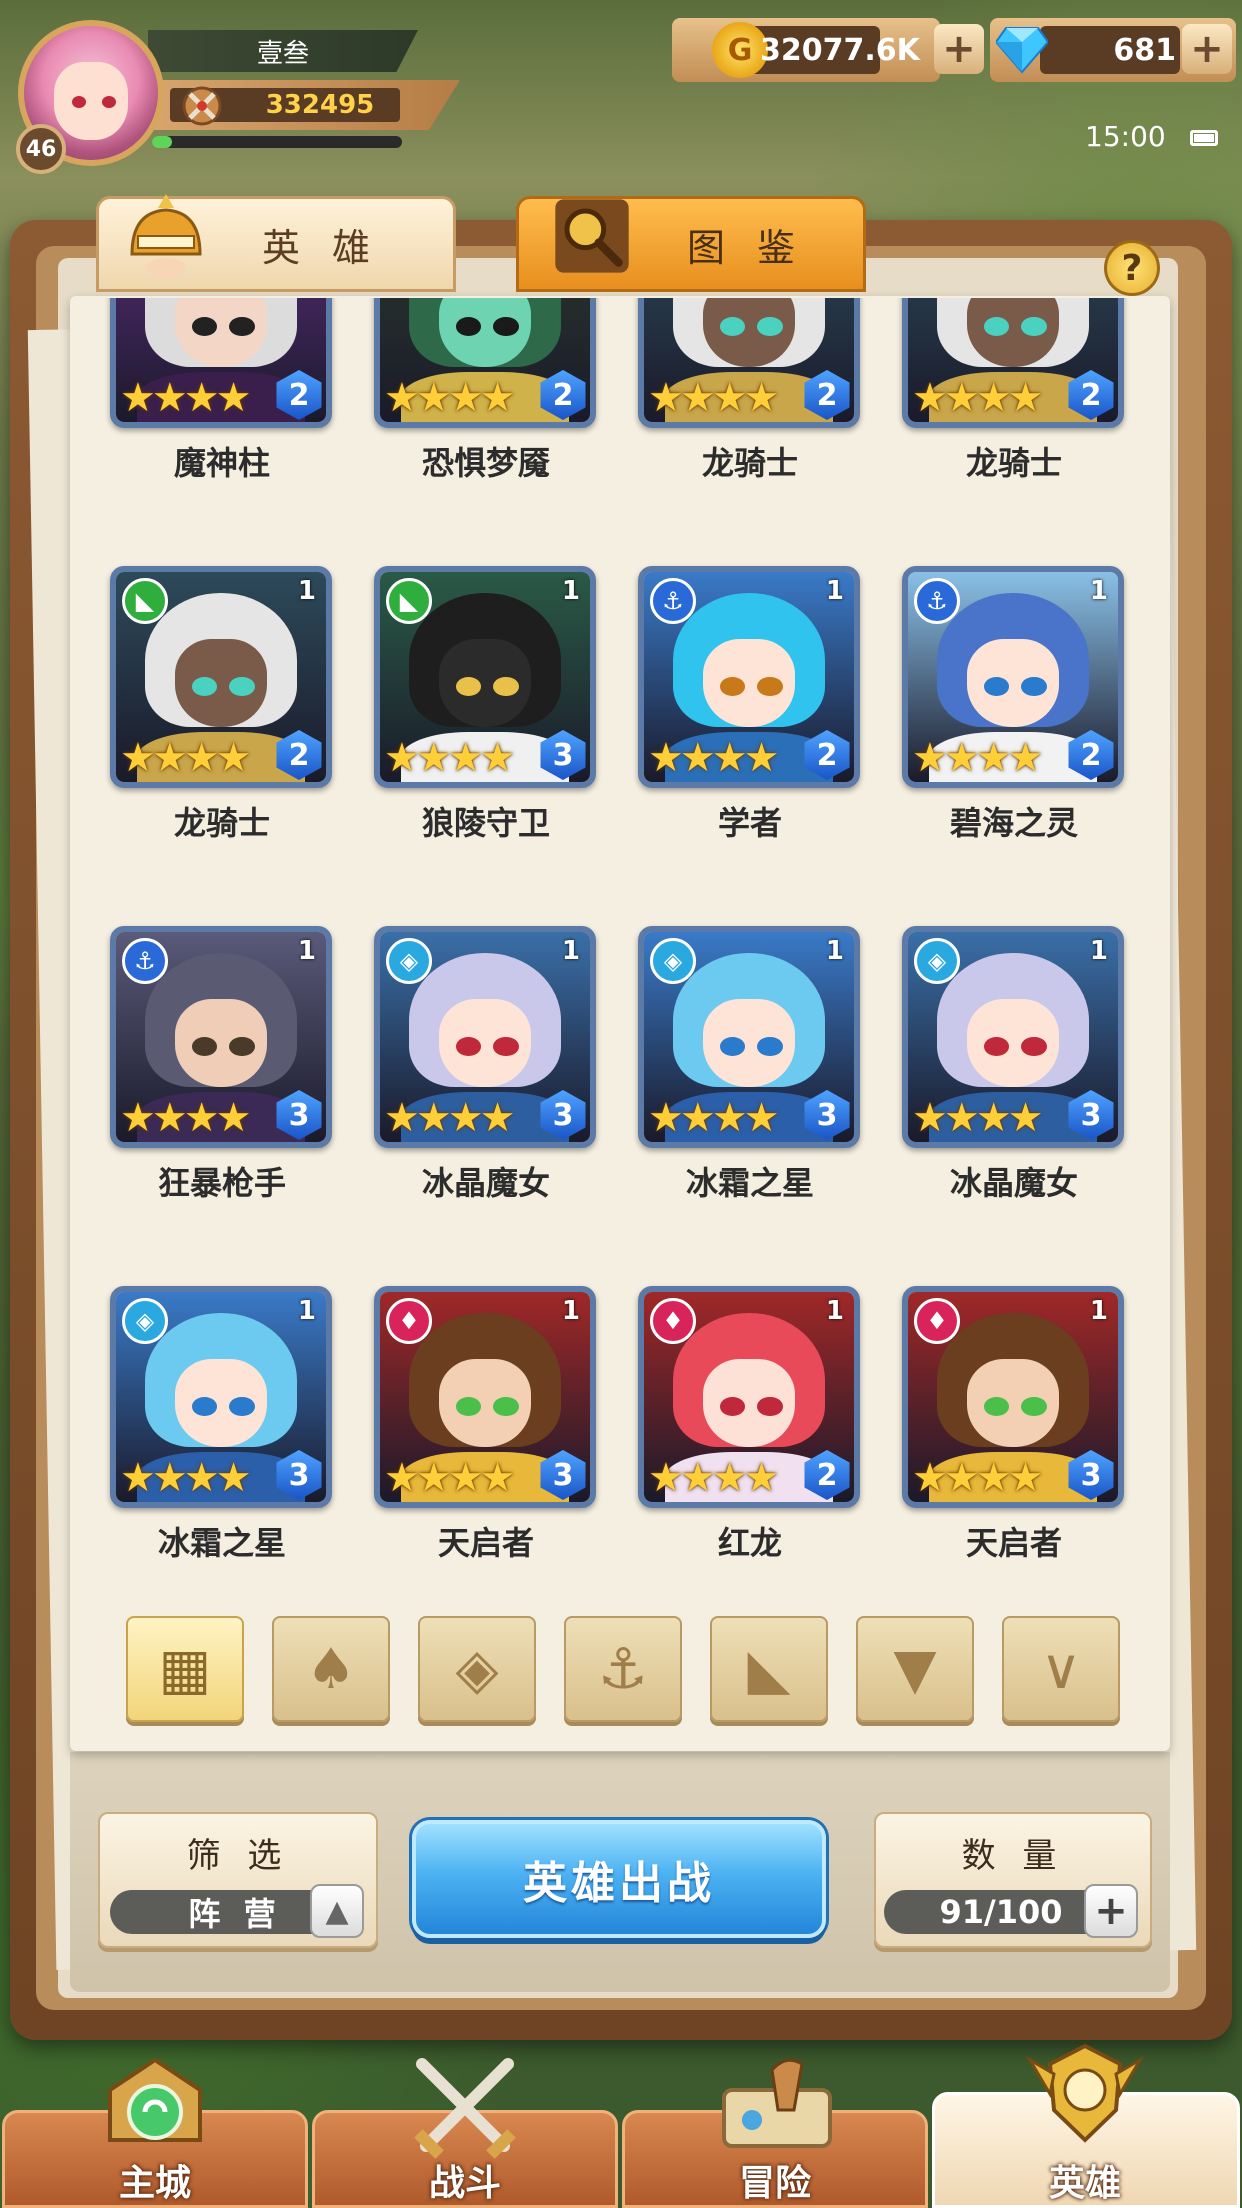 The width and height of the screenshot is (1242, 2208). What do you see at coordinates (1132, 268) in the screenshot?
I see `help-button: ?` at bounding box center [1132, 268].